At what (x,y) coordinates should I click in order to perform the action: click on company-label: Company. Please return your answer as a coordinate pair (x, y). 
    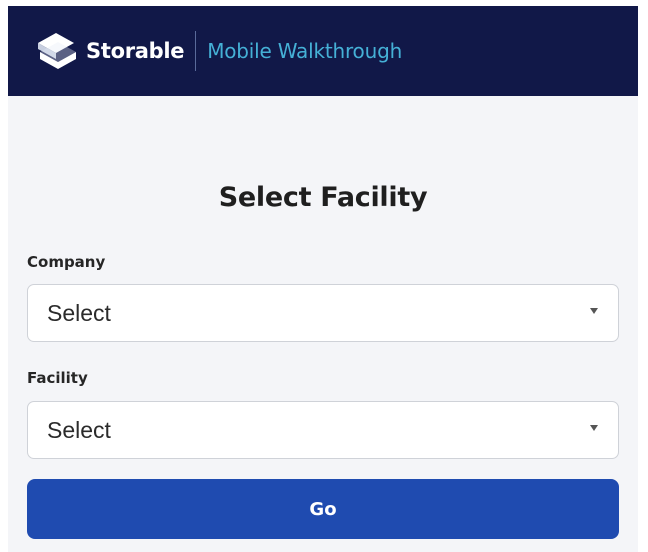
    Looking at the image, I should click on (66, 262).